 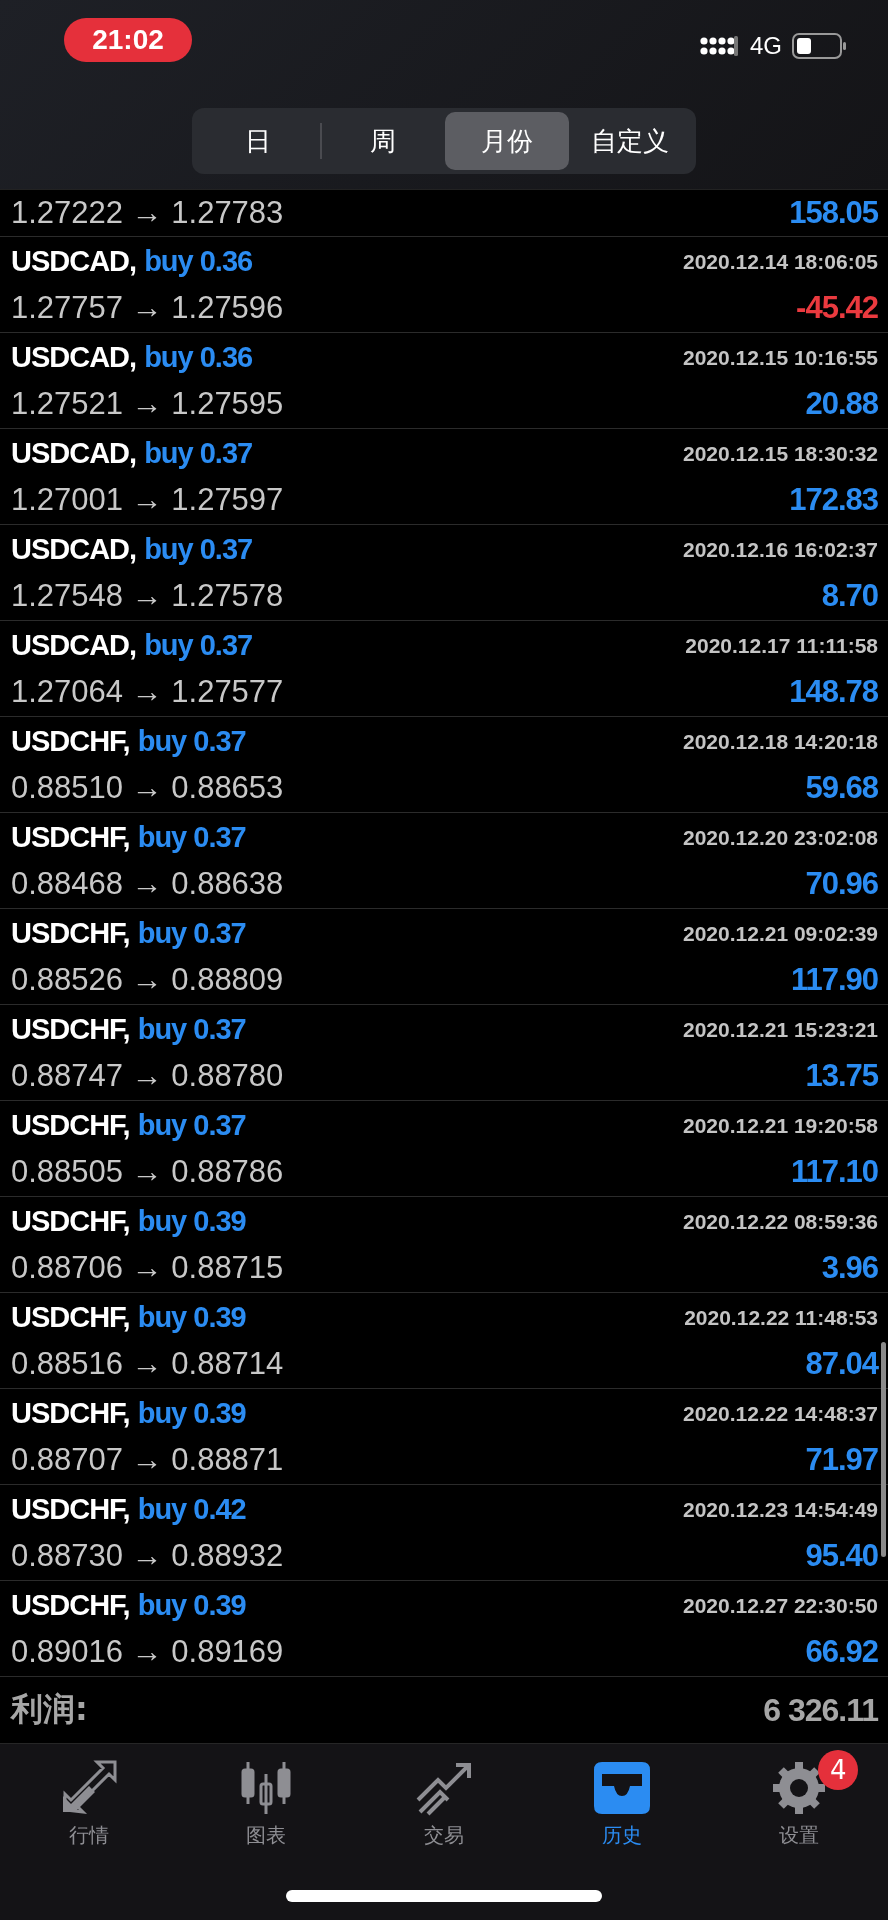 I want to click on profit-value: 59.68, so click(x=841, y=787).